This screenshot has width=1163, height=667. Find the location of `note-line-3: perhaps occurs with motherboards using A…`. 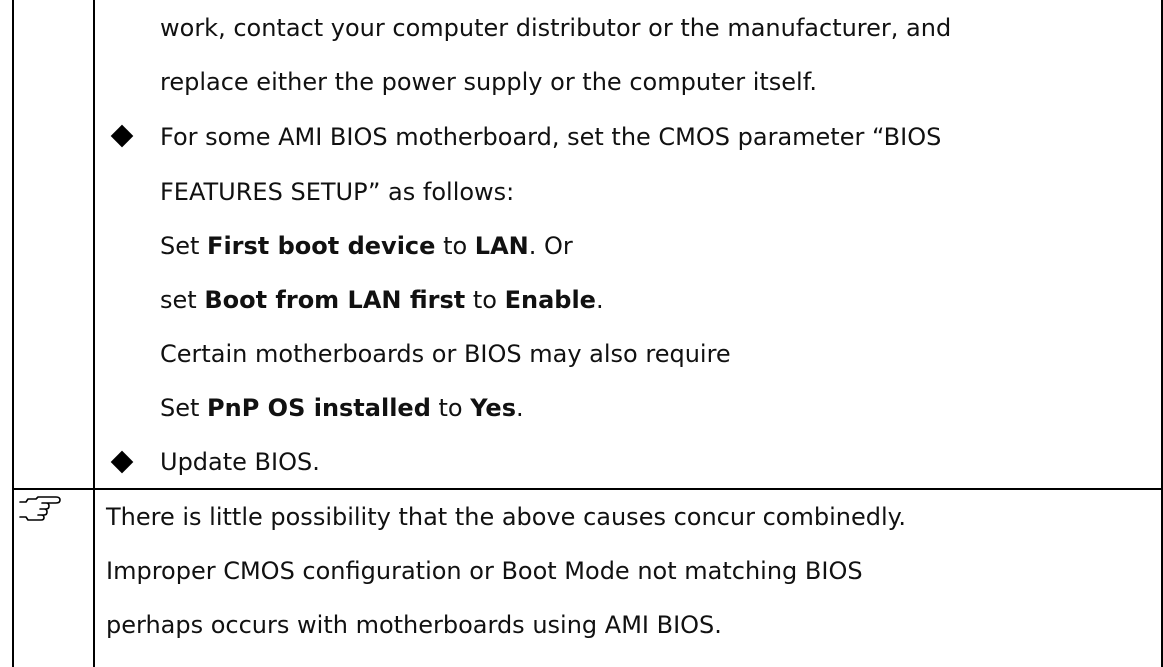

note-line-3: perhaps occurs with motherboards using A… is located at coordinates (414, 625).